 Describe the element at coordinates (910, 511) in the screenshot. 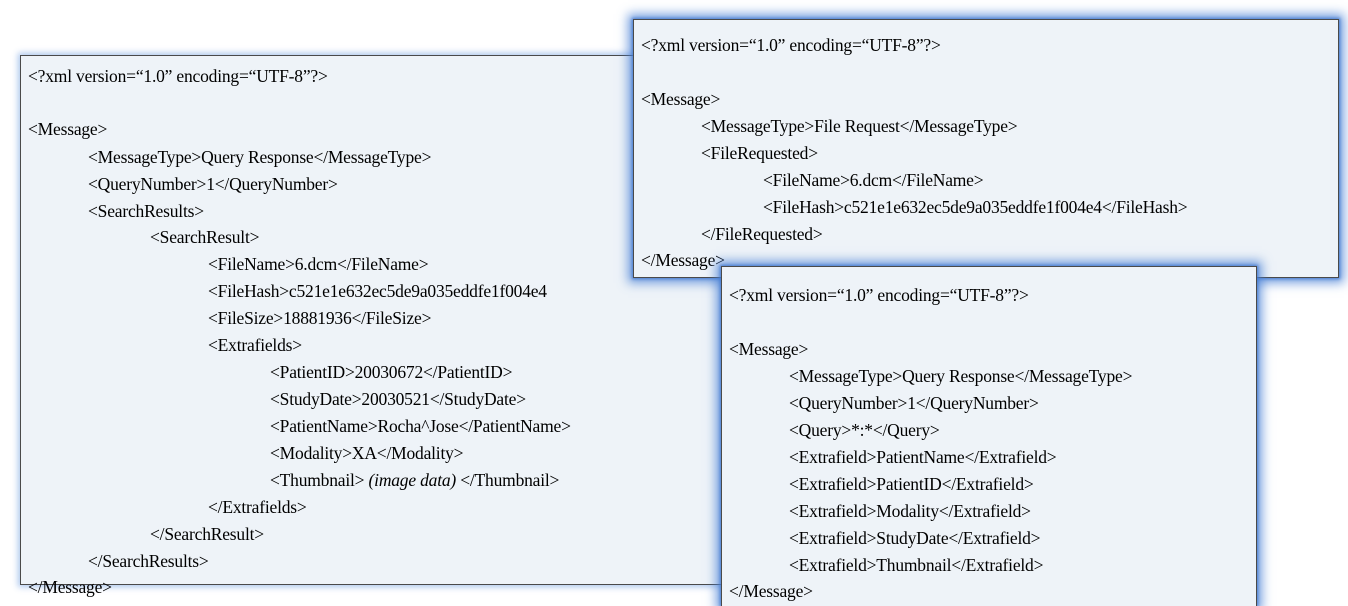

I see `xml-line-extrafield-modality: <Extrafield>Modality</Extrafield>` at that location.